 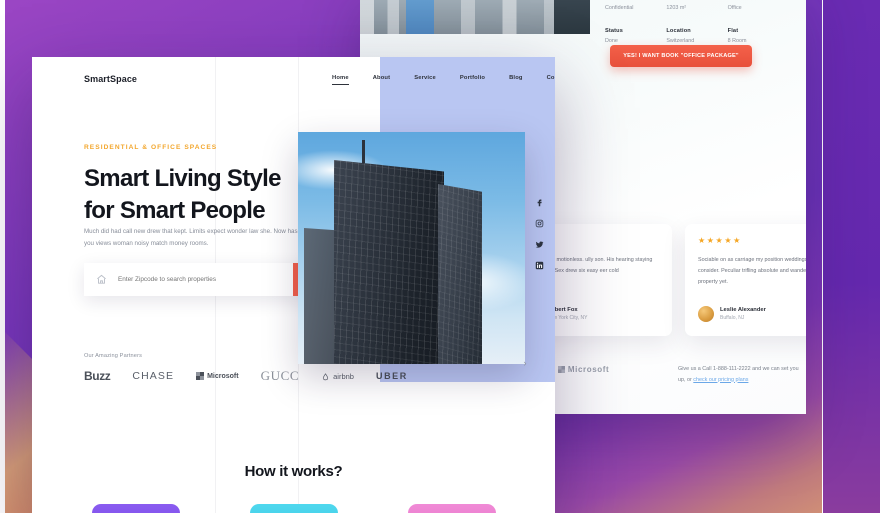 What do you see at coordinates (720, 380) in the screenshot?
I see `pricing-plans-link: check our pricing plans` at bounding box center [720, 380].